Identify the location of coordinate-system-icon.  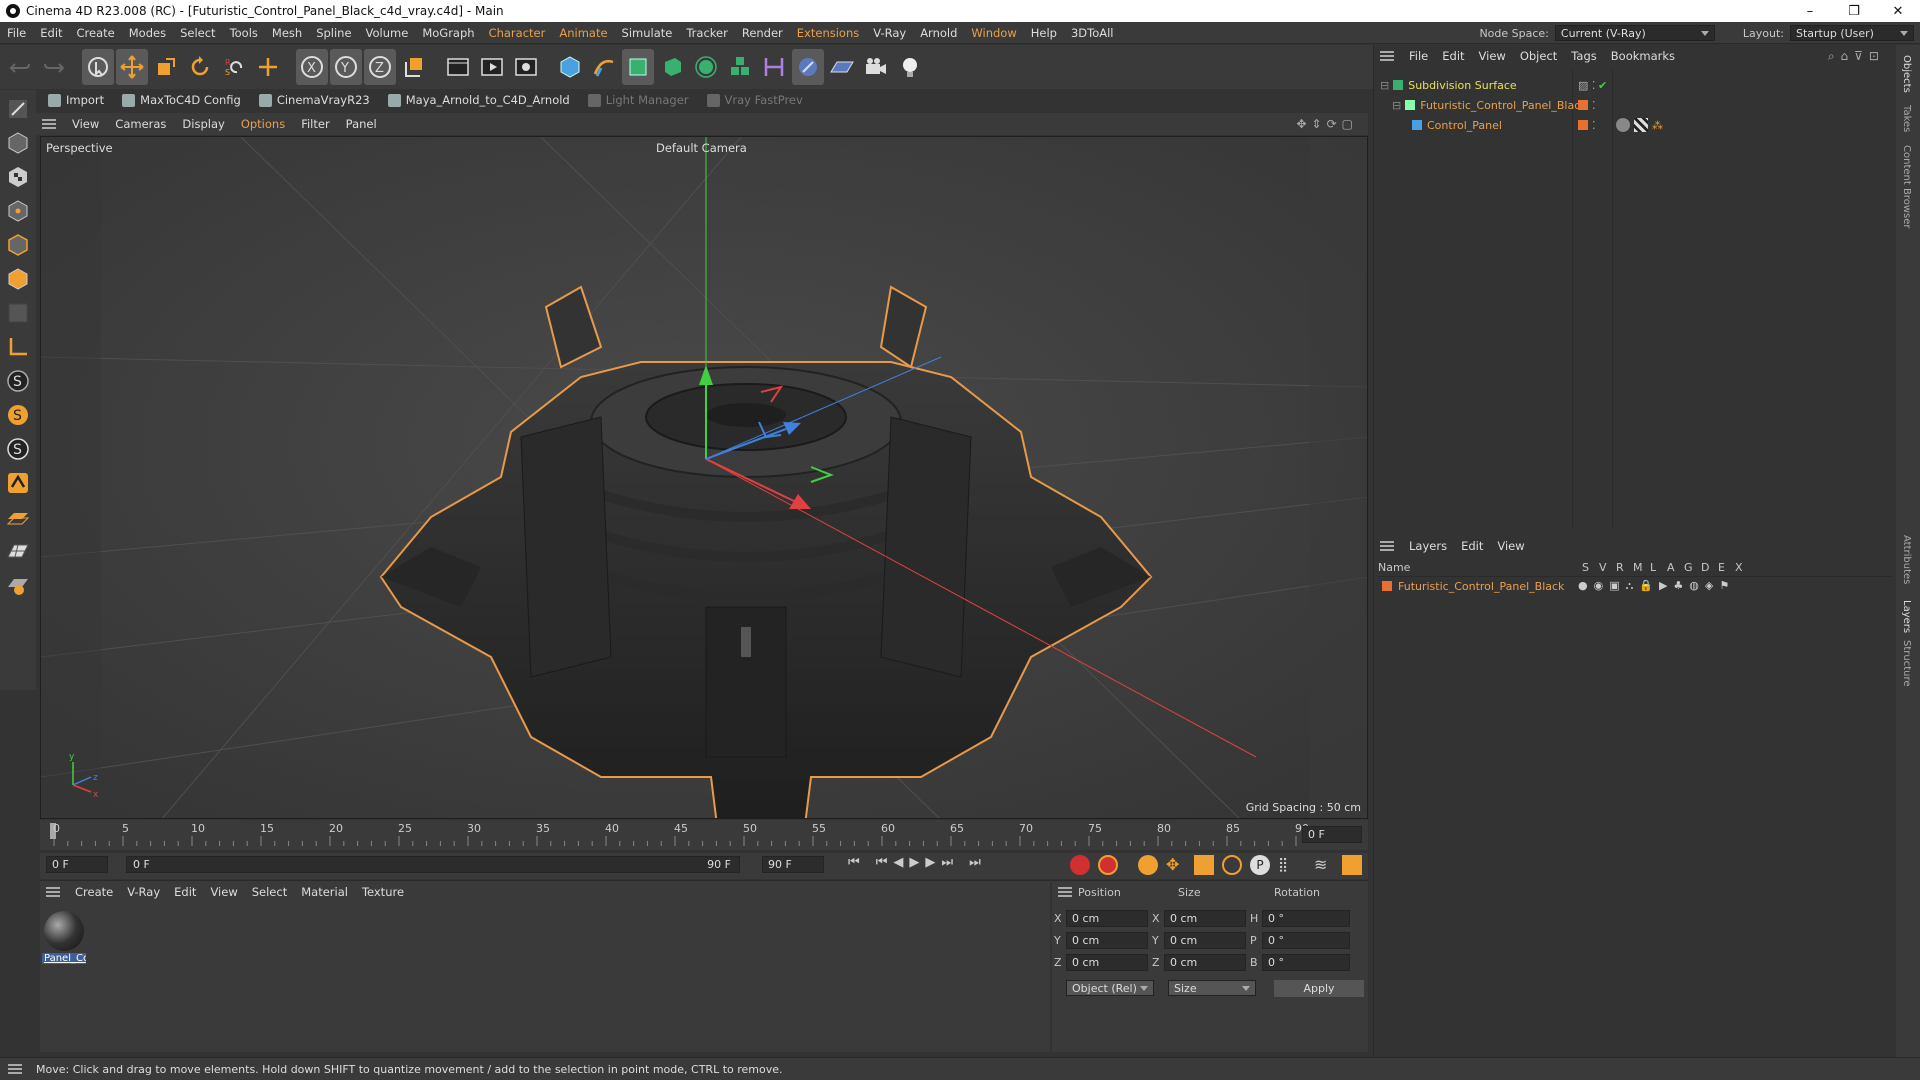
(414, 67).